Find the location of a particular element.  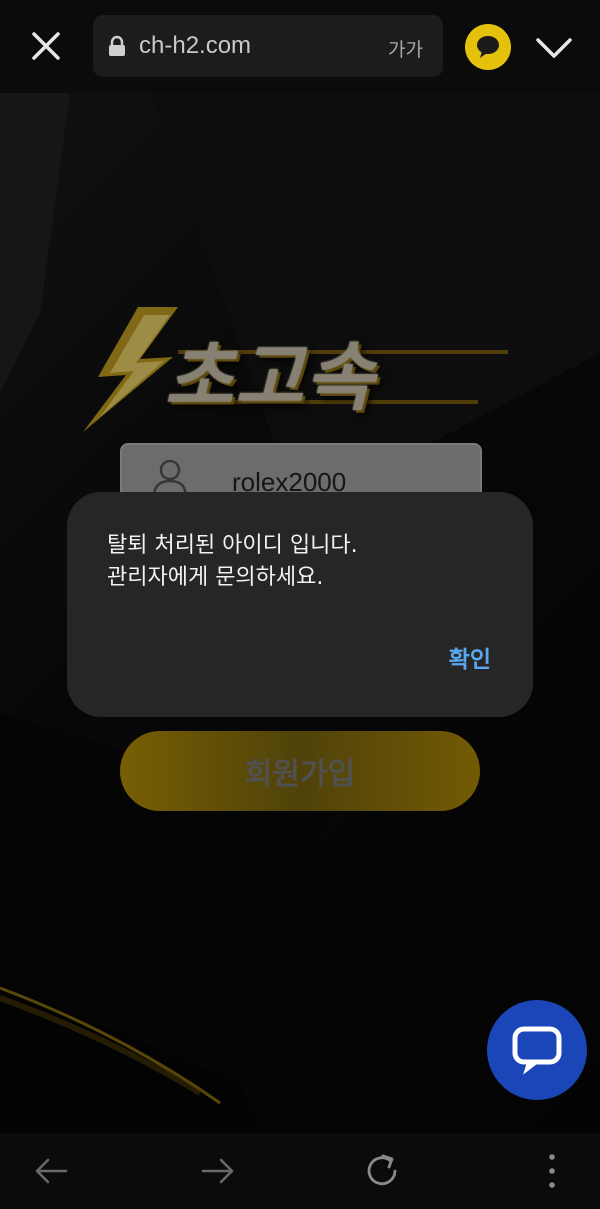

url-text: ch-h2.com is located at coordinates (195, 45).